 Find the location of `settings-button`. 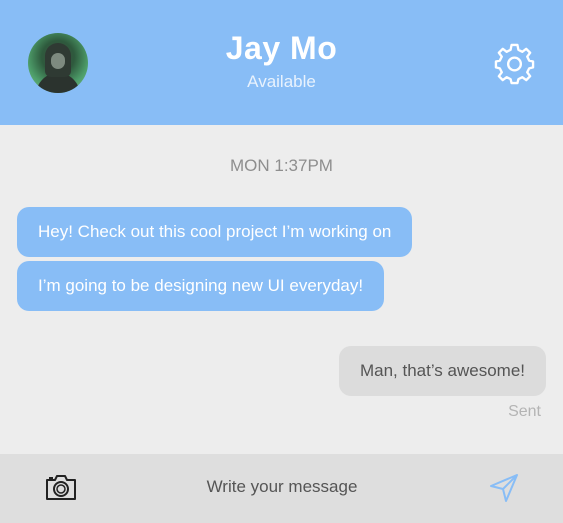

settings-button is located at coordinates (514, 63).